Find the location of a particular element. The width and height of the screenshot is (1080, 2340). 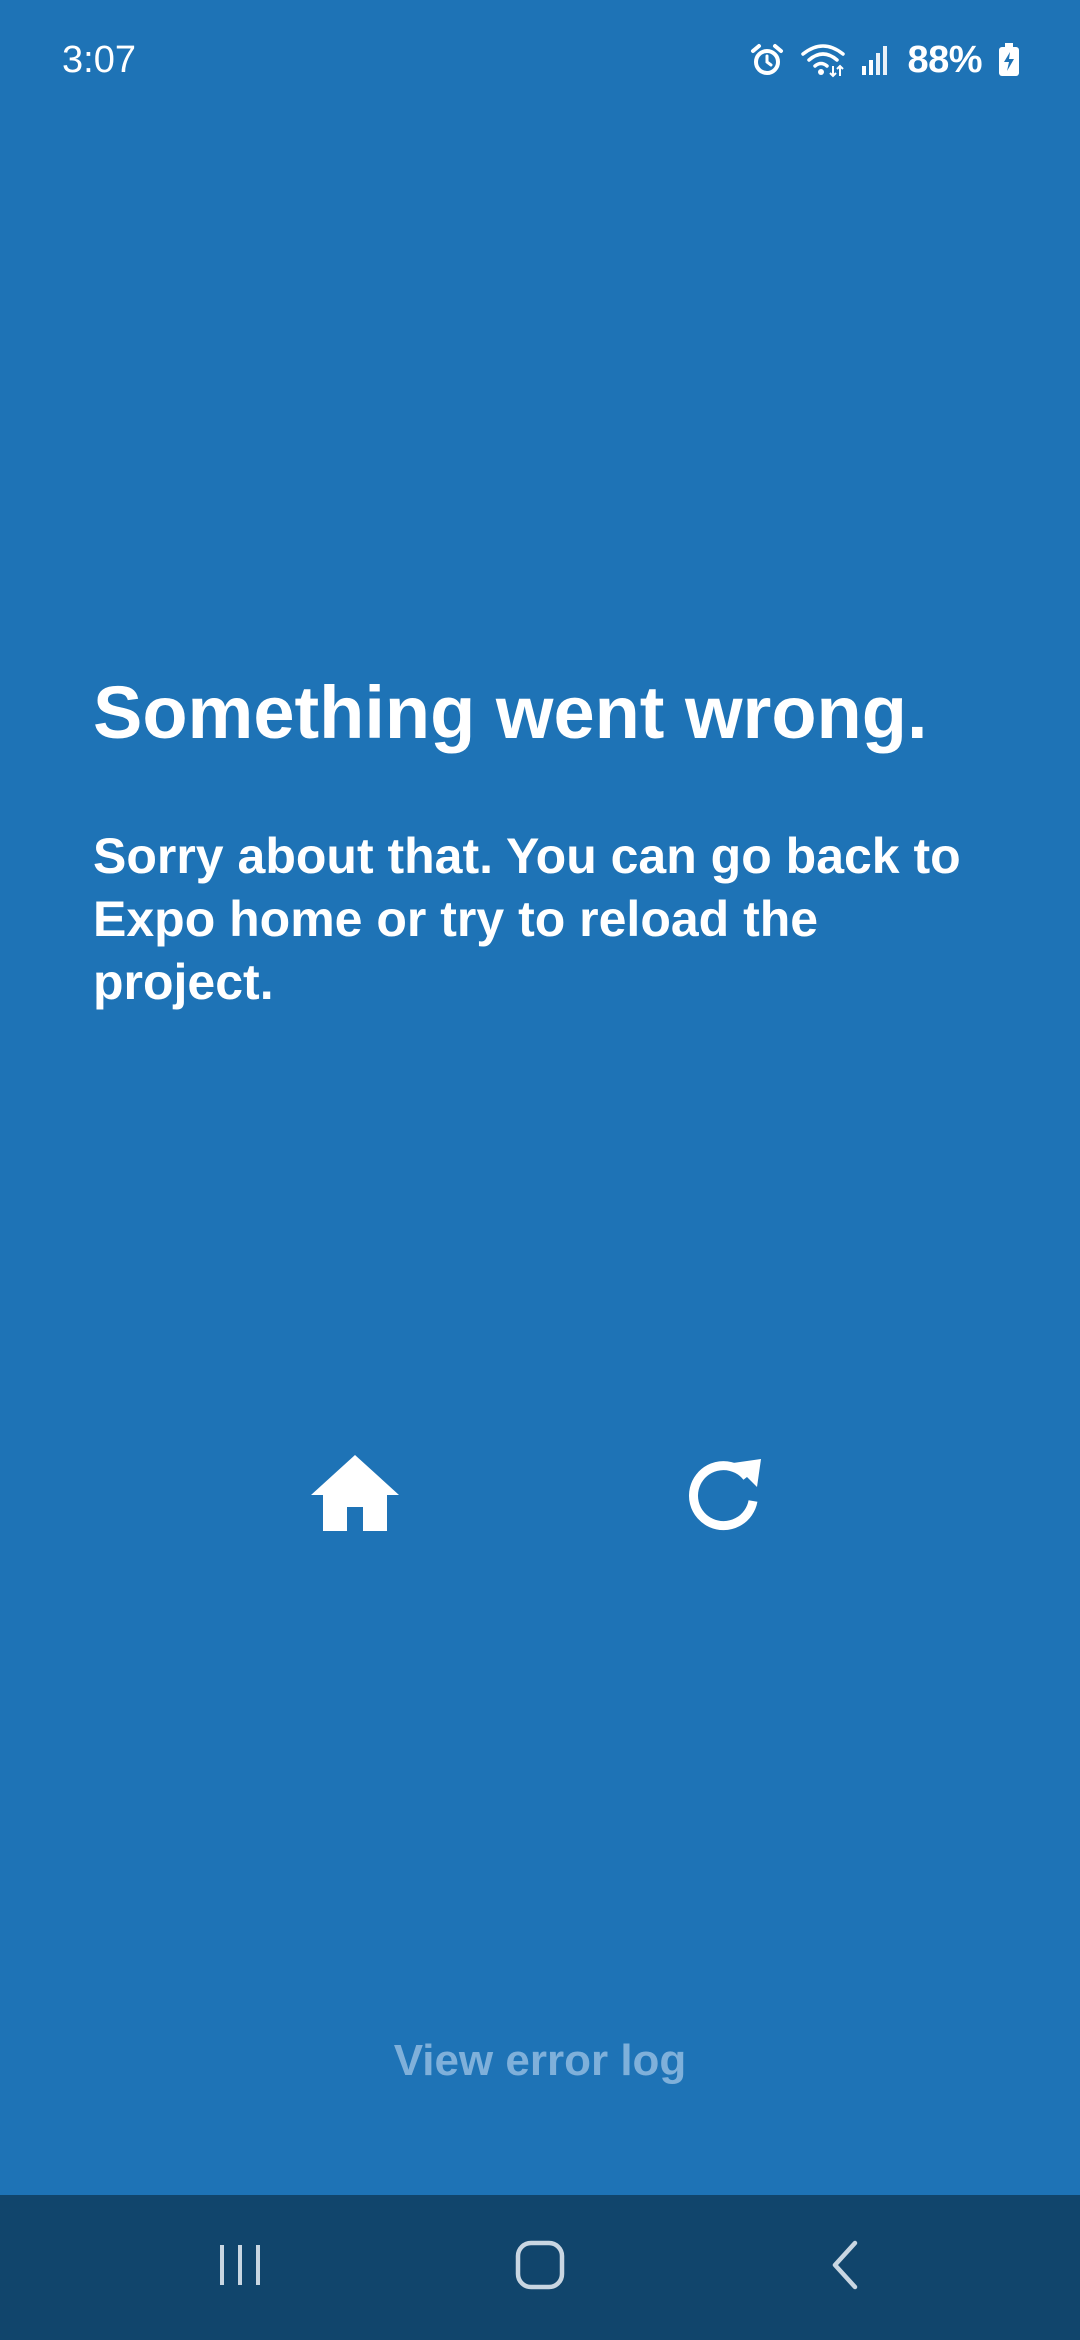

reload-button is located at coordinates (725, 1495).